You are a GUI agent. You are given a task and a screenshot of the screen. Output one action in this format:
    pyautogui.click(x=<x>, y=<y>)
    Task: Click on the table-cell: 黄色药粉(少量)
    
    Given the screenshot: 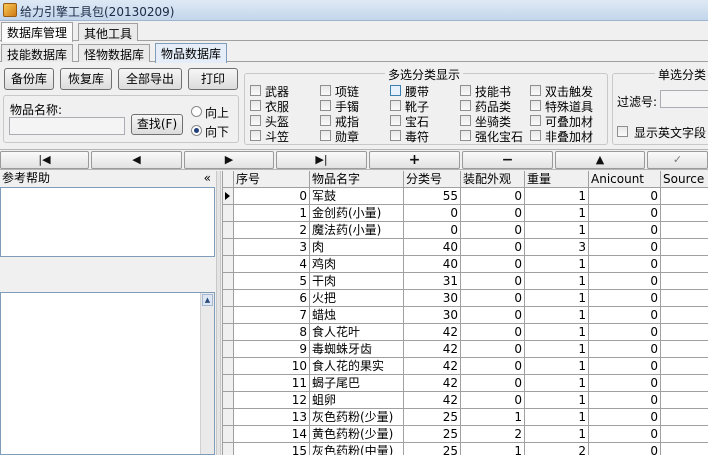 What is the action you would take?
    pyautogui.click(x=357, y=434)
    